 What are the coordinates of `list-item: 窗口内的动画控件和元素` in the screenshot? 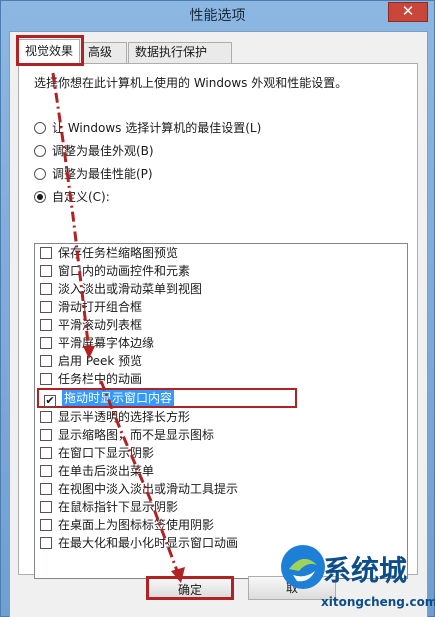 It's located at (221, 271).